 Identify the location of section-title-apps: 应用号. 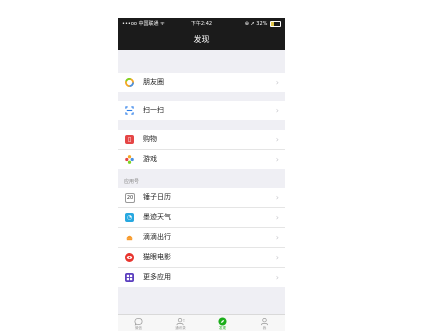
(132, 182).